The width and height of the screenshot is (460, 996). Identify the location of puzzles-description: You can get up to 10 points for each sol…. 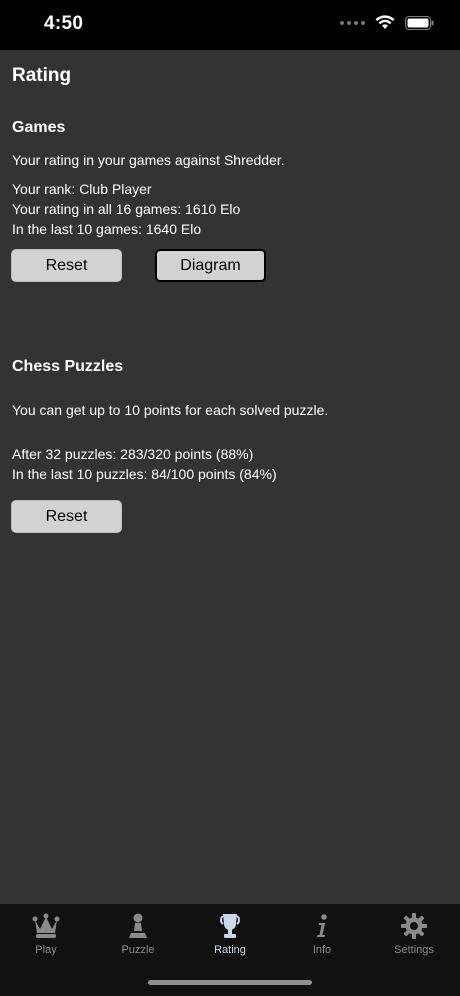
(170, 410).